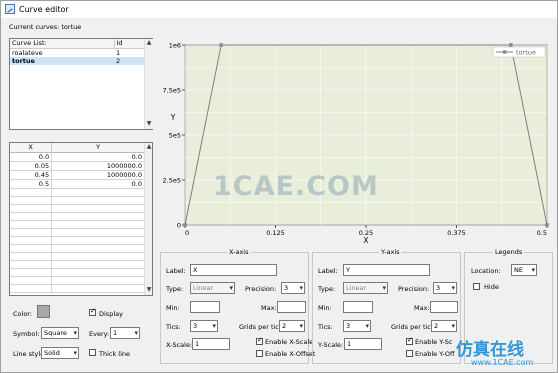 This screenshot has width=558, height=373. I want to click on y-precision-select: 3, so click(445, 288).